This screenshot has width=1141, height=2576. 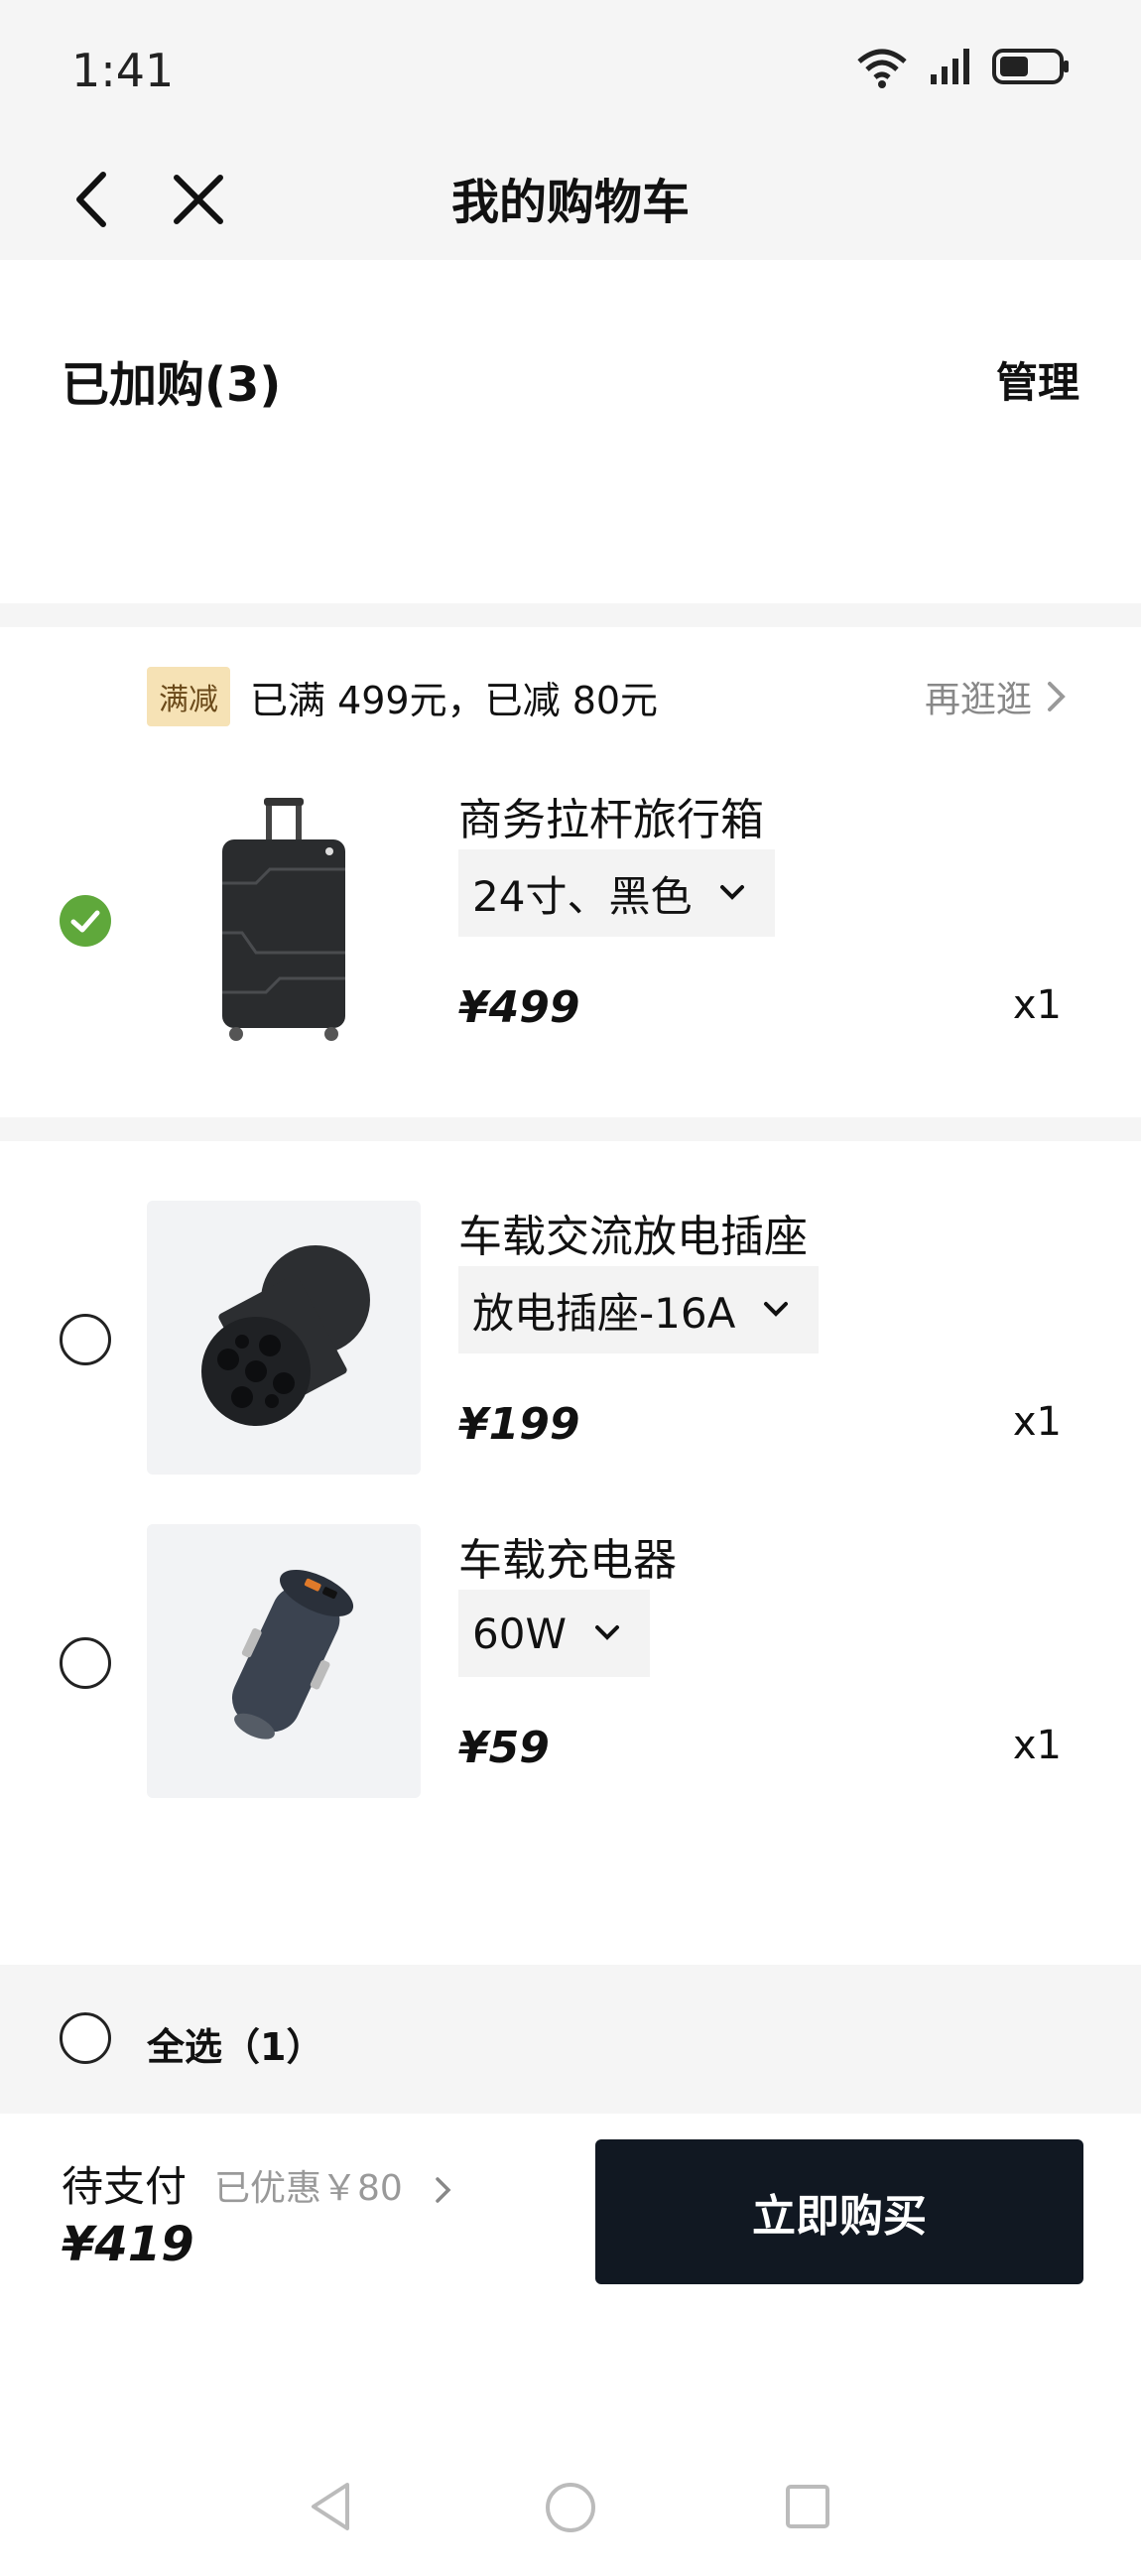 I want to click on spec-selector: 放电插座-16A, so click(x=639, y=1310).